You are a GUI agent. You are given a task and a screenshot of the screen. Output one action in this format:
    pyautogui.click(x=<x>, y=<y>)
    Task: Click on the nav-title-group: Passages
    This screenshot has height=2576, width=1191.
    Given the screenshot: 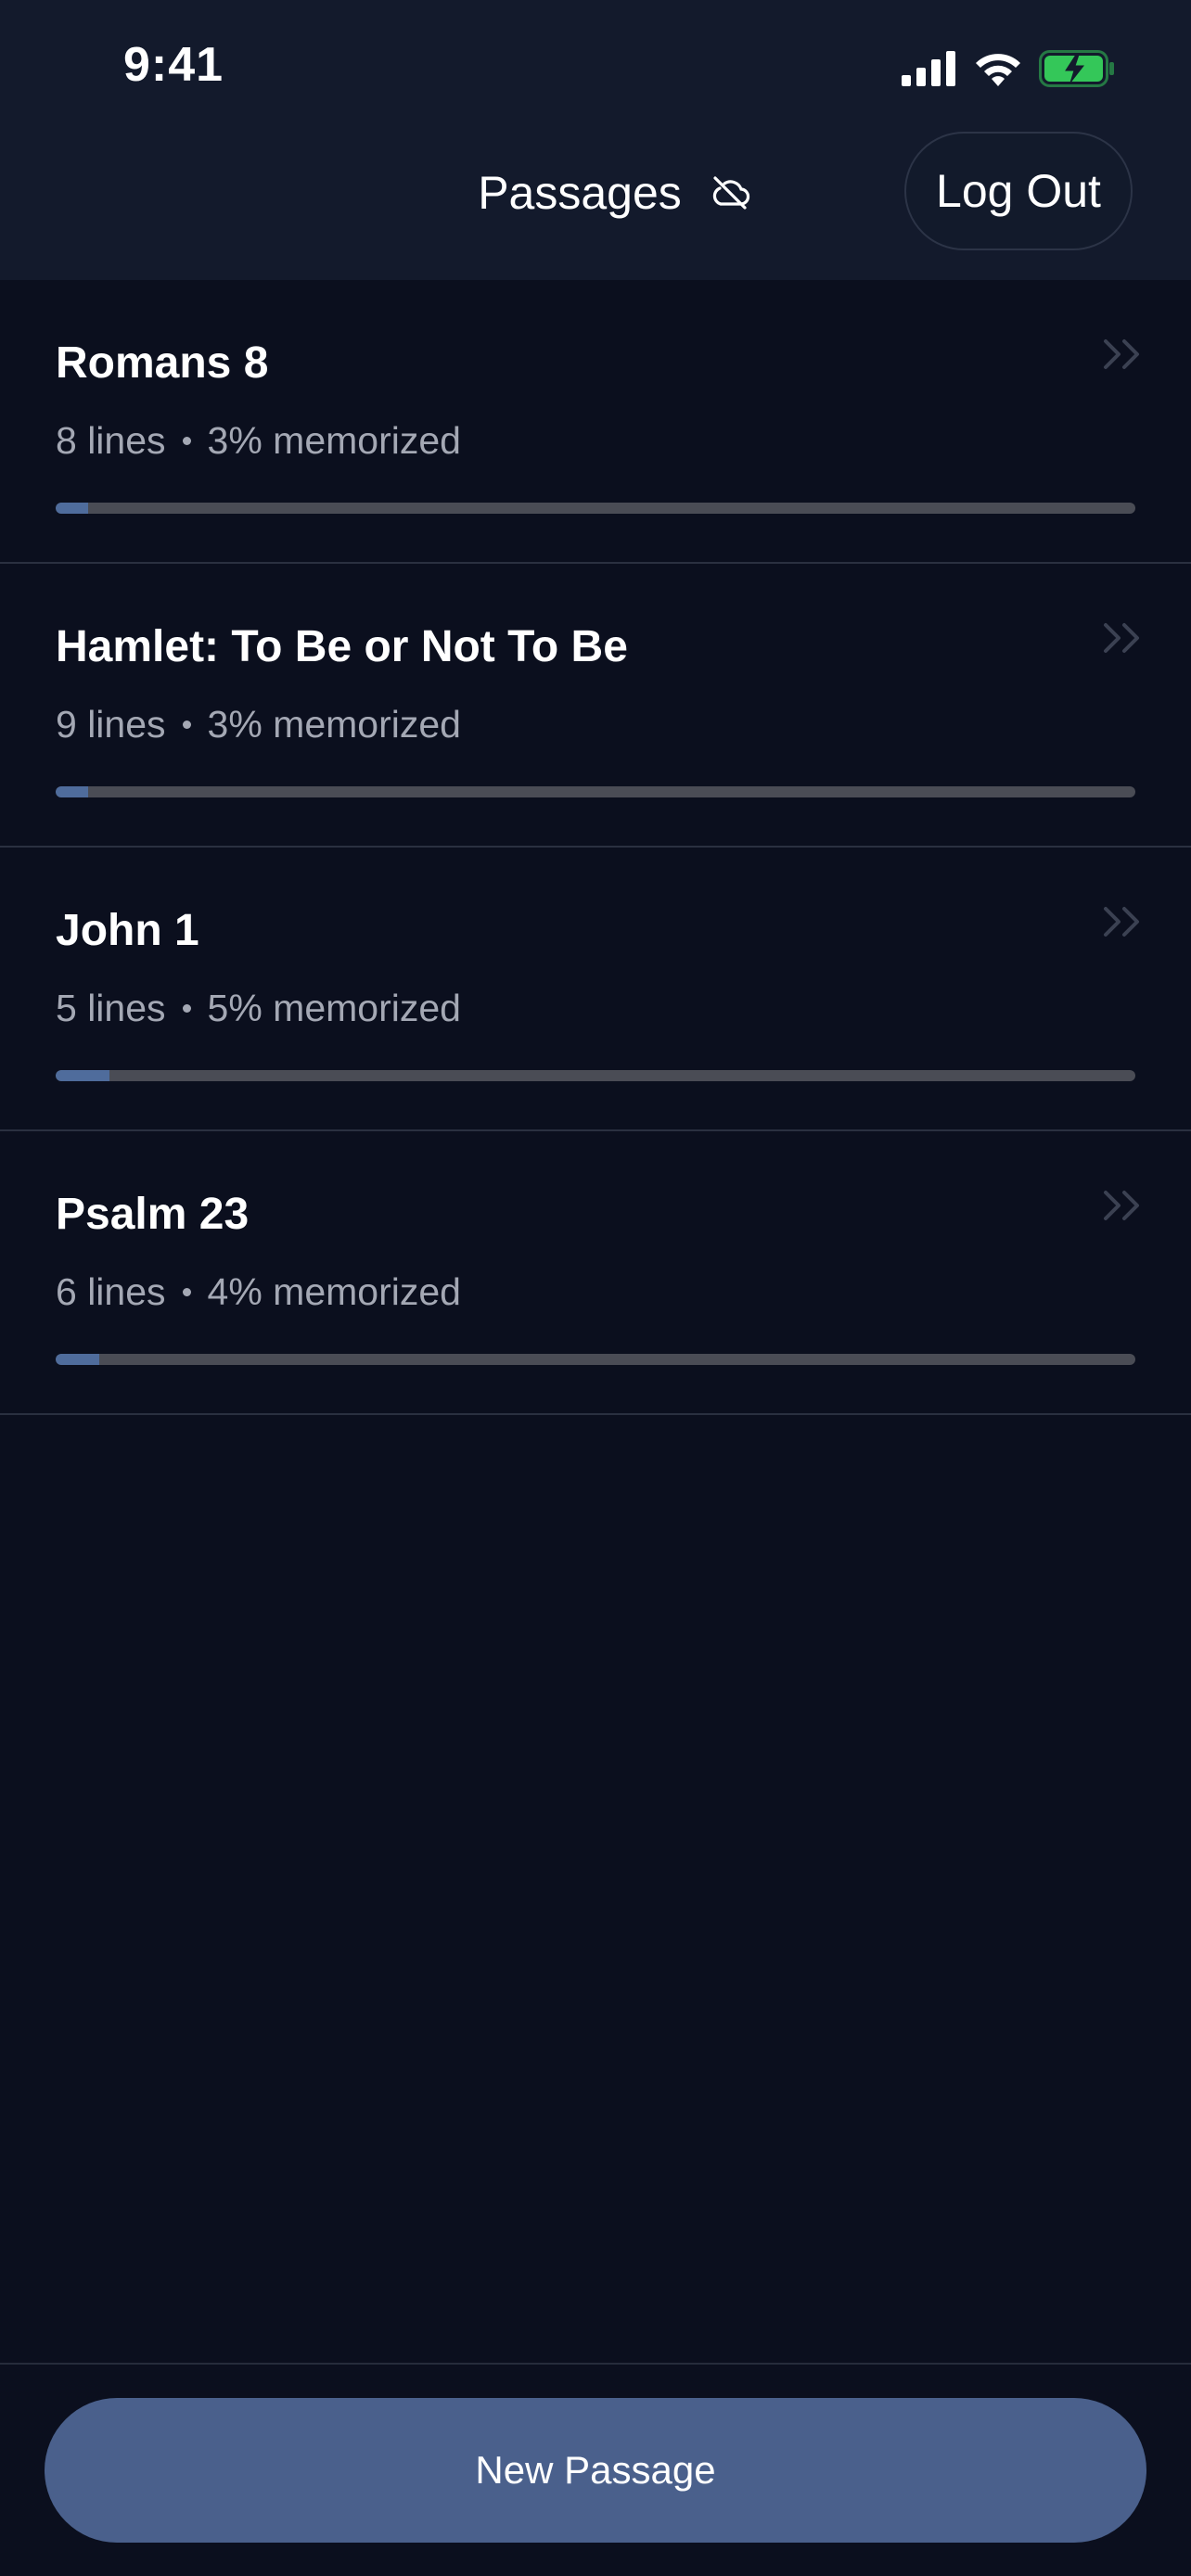 What is the action you would take?
    pyautogui.click(x=614, y=193)
    